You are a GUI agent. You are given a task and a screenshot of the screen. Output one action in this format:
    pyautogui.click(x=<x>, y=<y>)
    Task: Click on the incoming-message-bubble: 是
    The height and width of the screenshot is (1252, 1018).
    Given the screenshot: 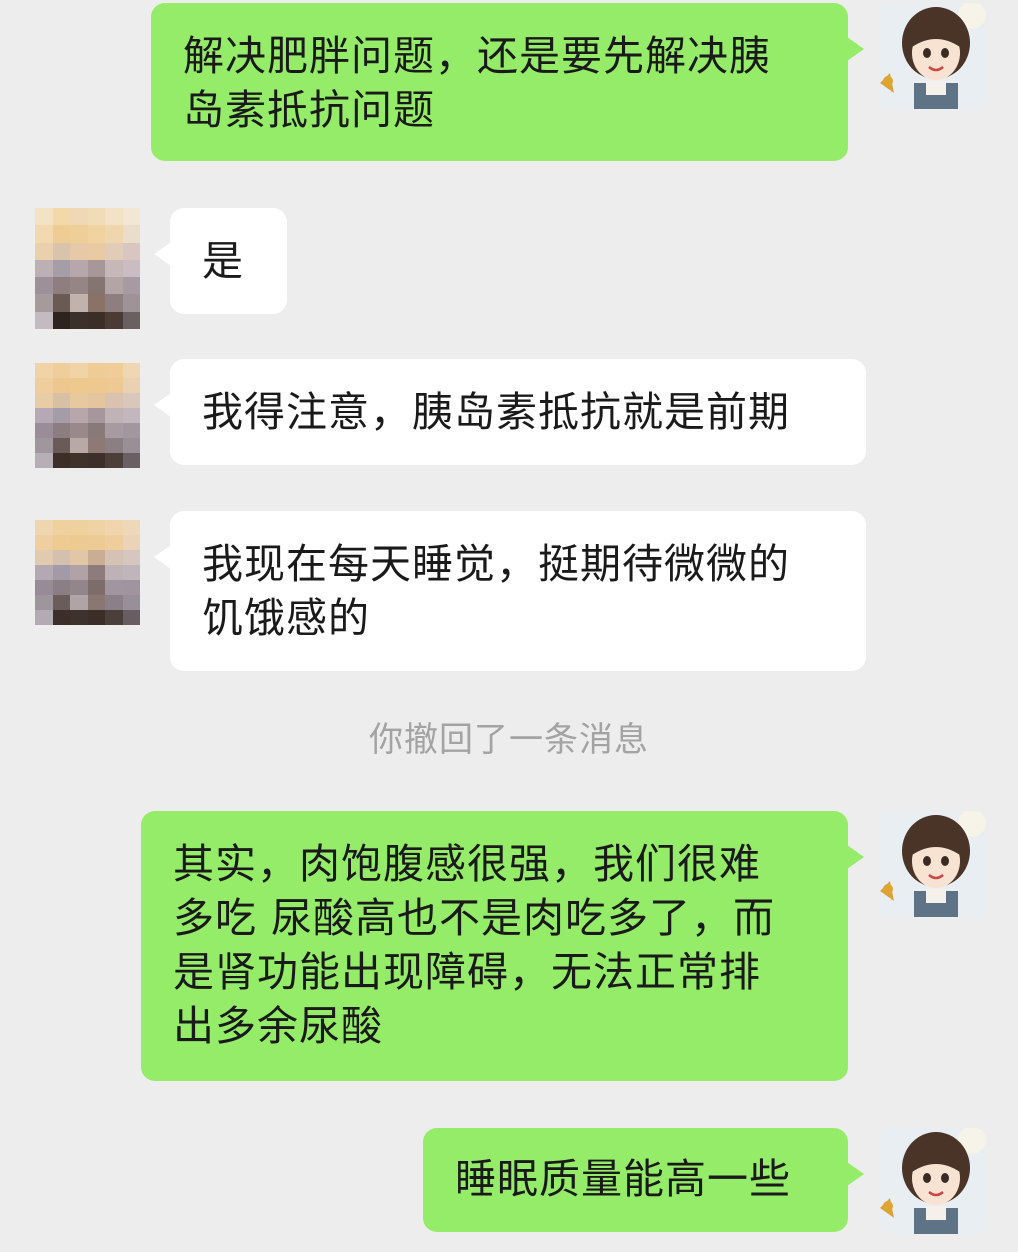 What is the action you would take?
    pyautogui.click(x=220, y=261)
    